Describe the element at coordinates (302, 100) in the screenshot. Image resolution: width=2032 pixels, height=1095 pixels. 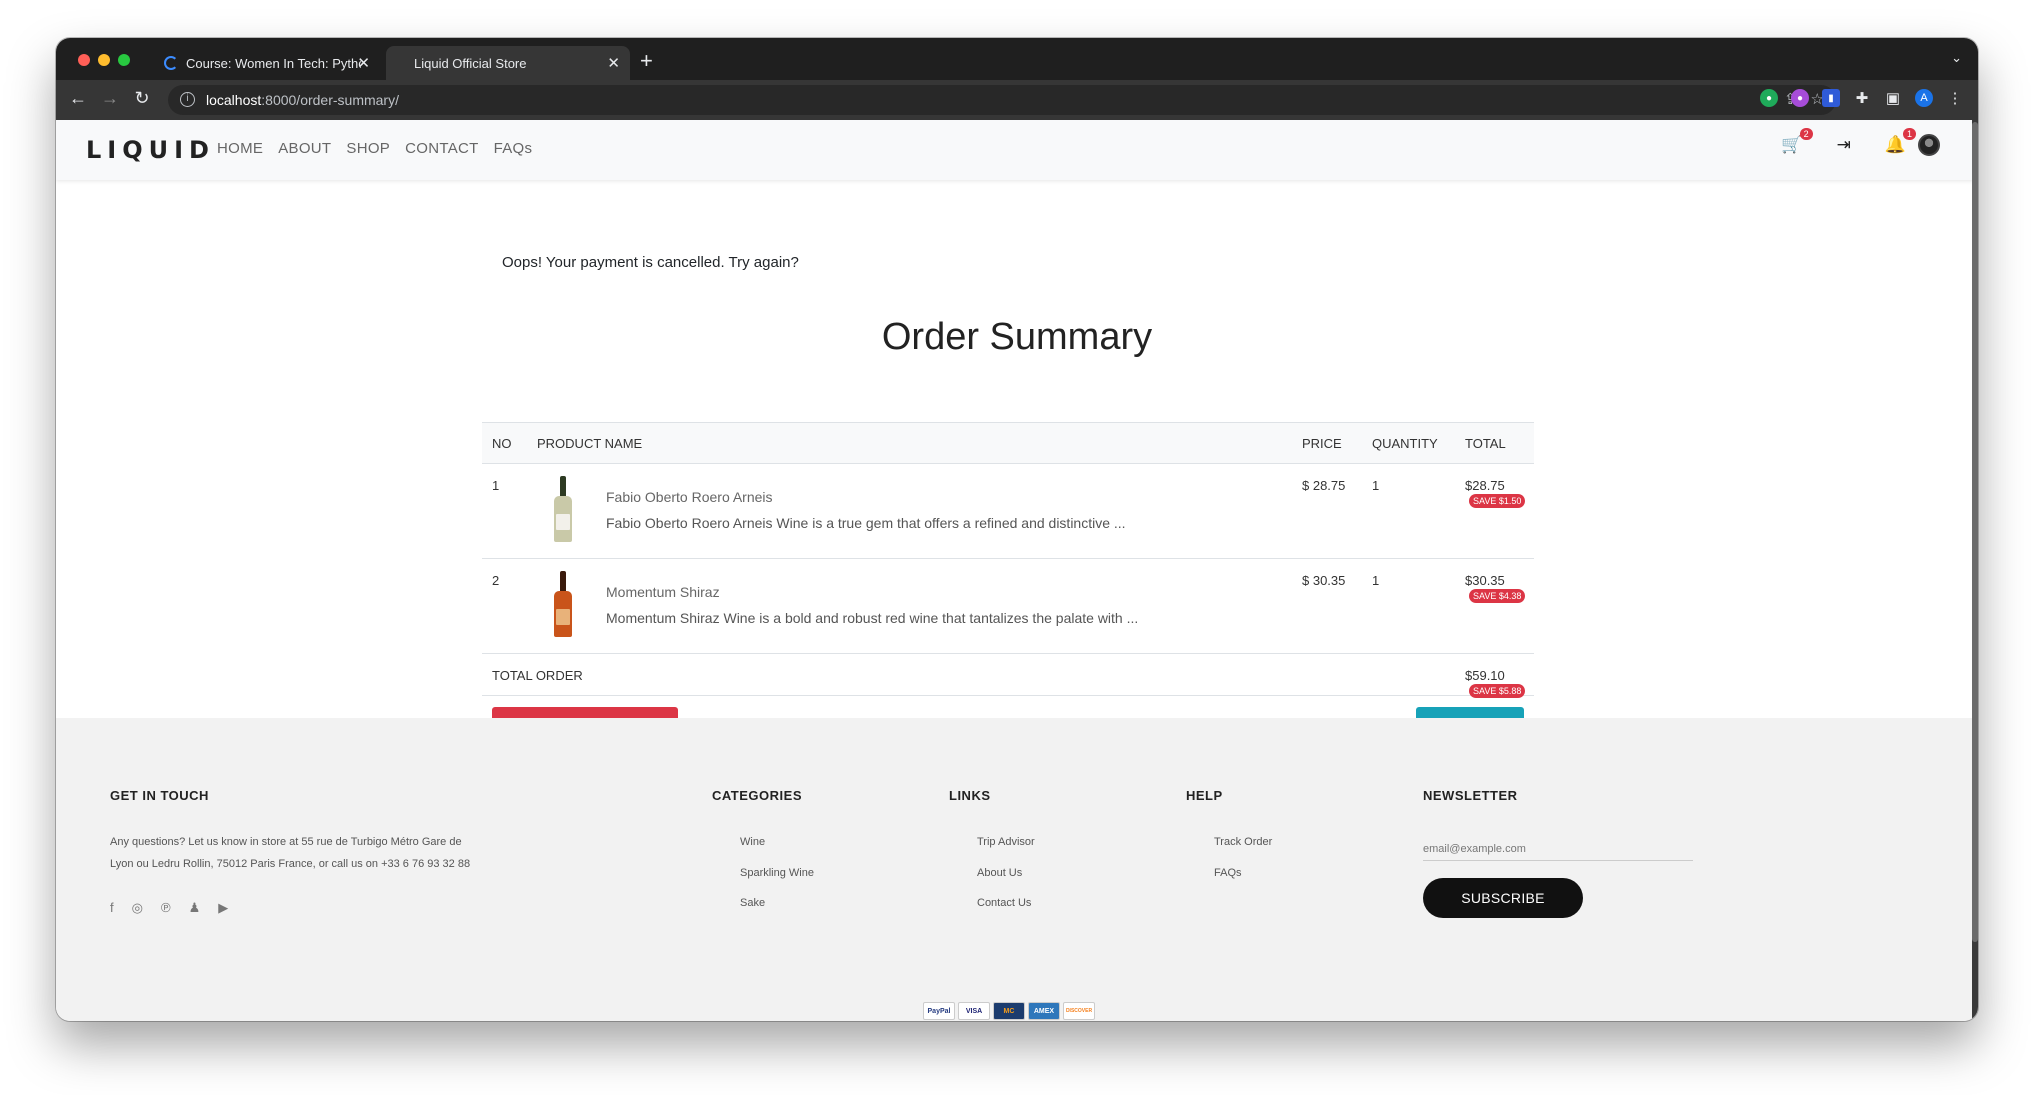
I see `url-text: localhost:8000/order-summary/` at that location.